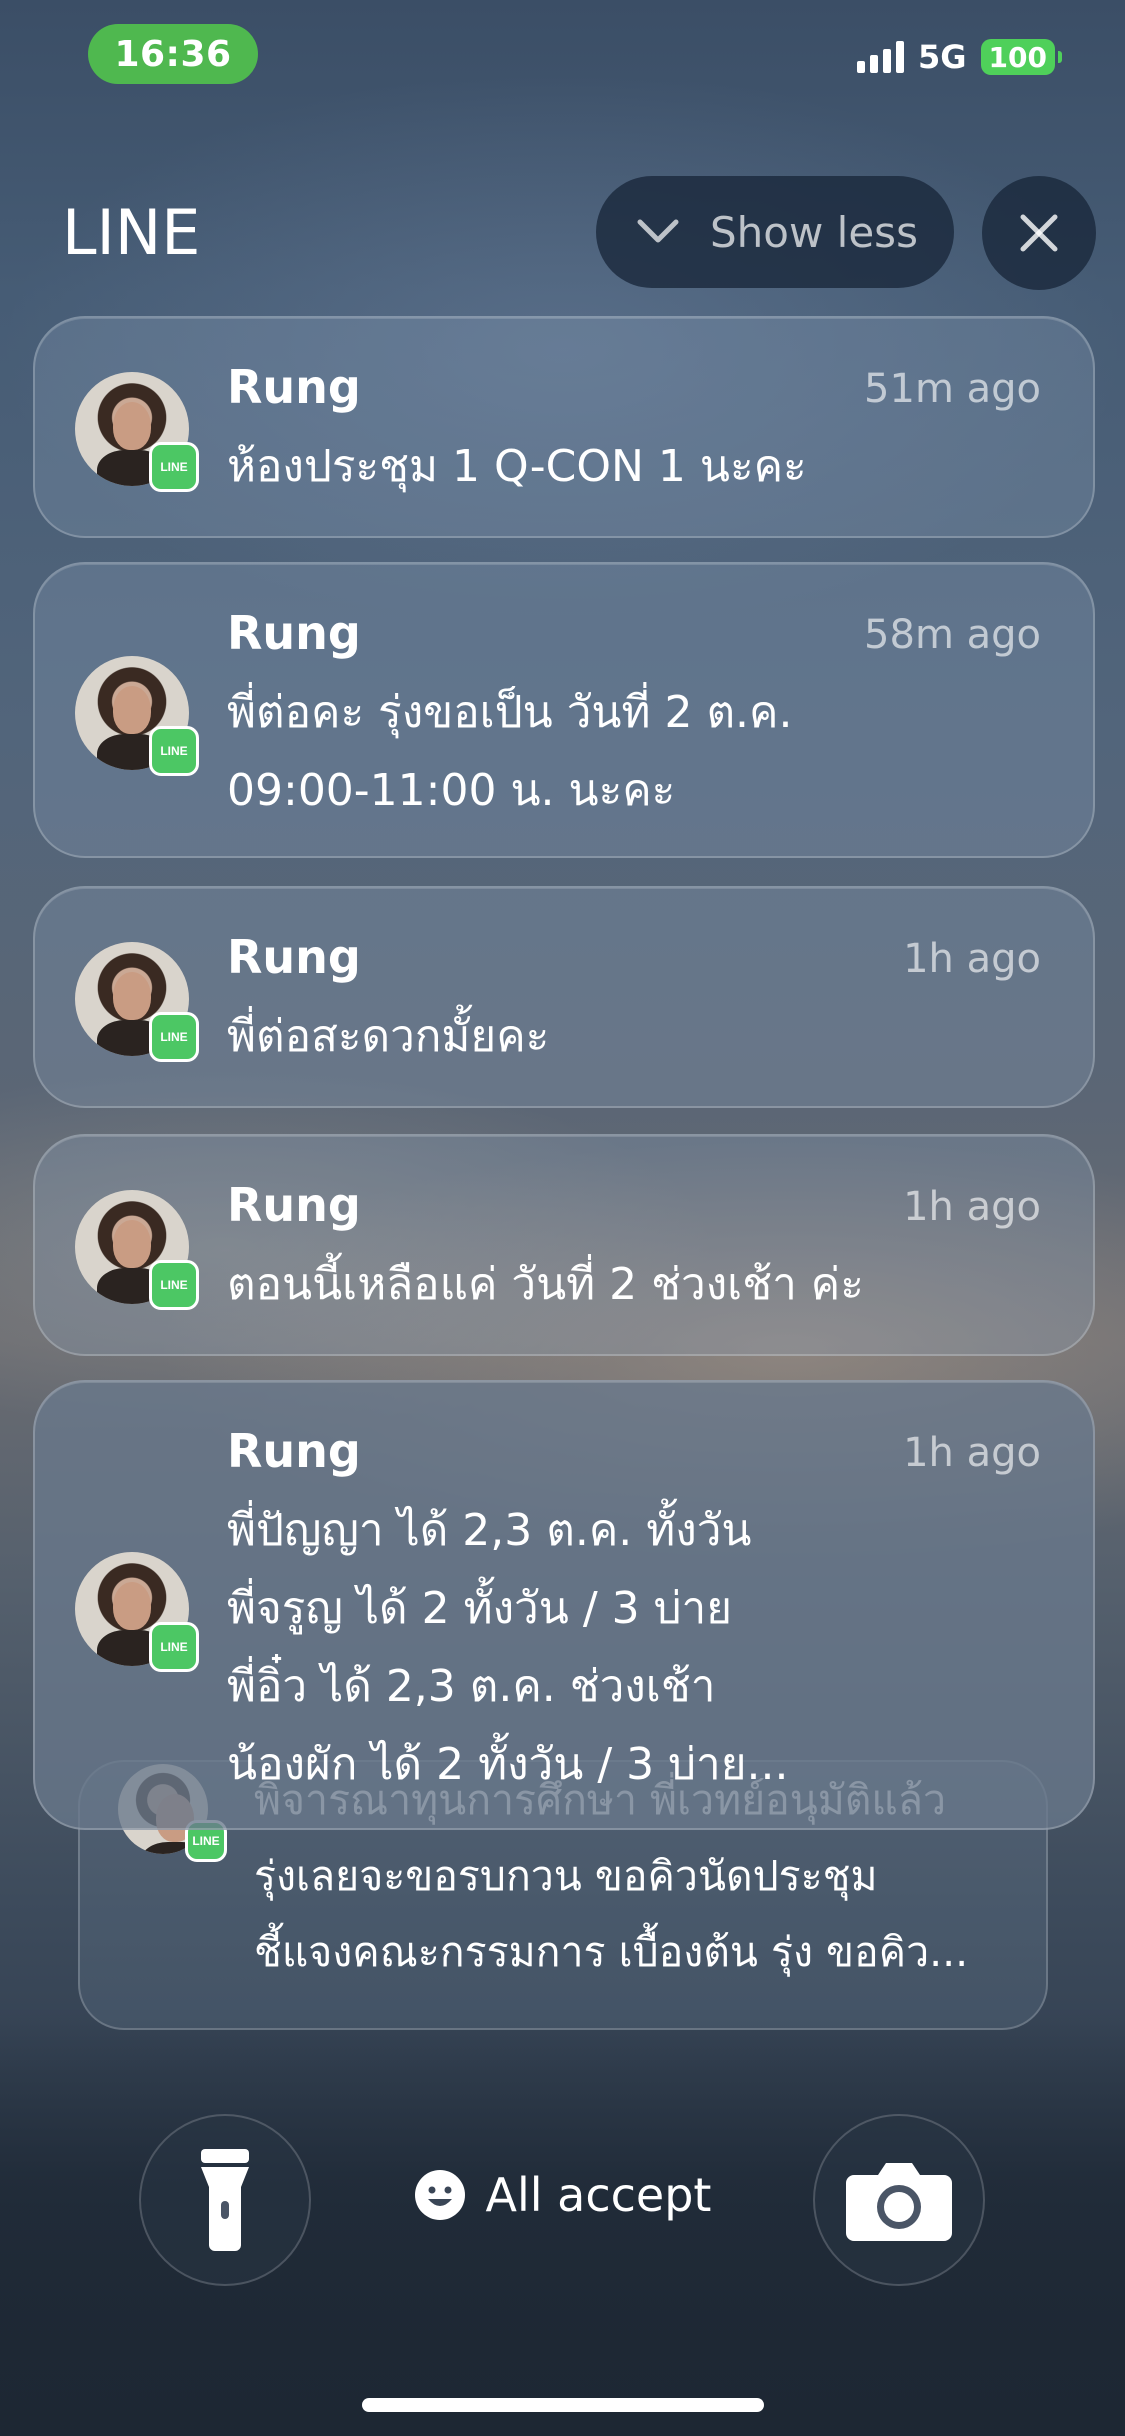  What do you see at coordinates (388, 1036) in the screenshot?
I see `notification-message: พี่ต่อสะดวกมั้ยคะ` at bounding box center [388, 1036].